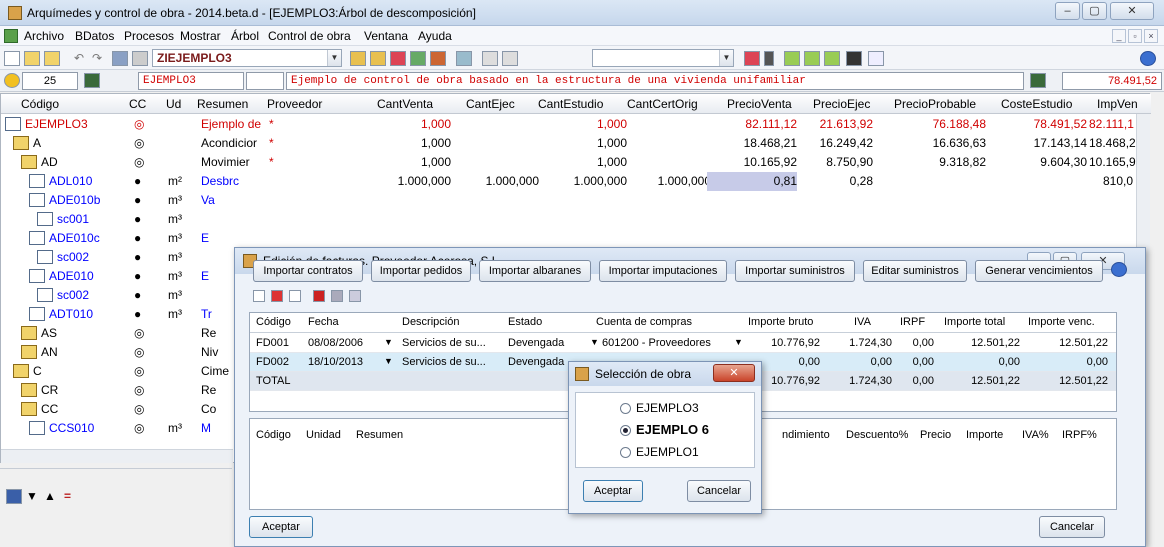 The height and width of the screenshot is (547, 1164). I want to click on account-chevron-icon: ▼, so click(594, 342).